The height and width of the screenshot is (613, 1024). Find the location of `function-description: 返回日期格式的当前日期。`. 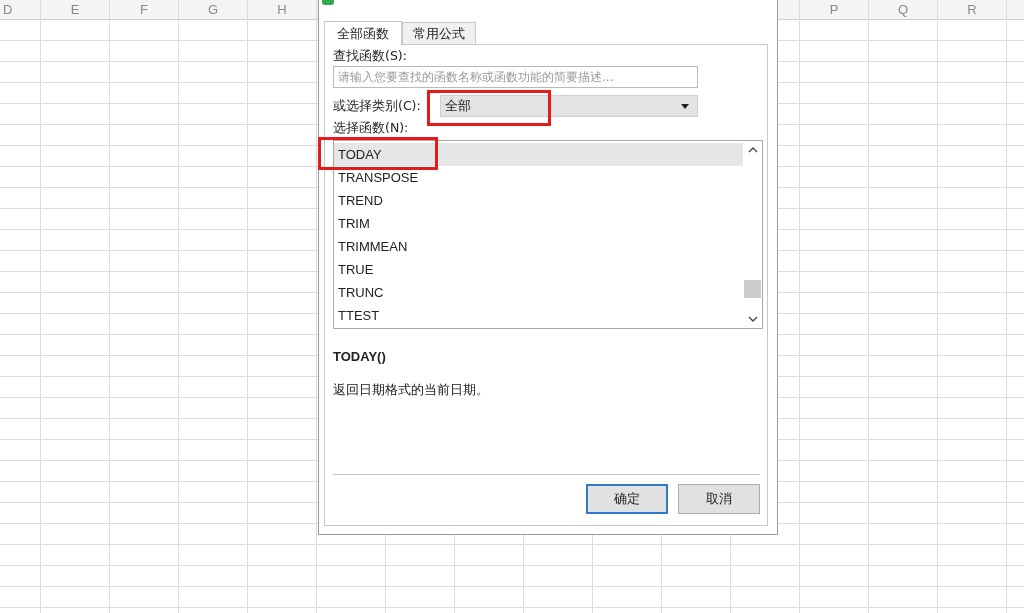

function-description: 返回日期格式的当前日期。 is located at coordinates (411, 390).